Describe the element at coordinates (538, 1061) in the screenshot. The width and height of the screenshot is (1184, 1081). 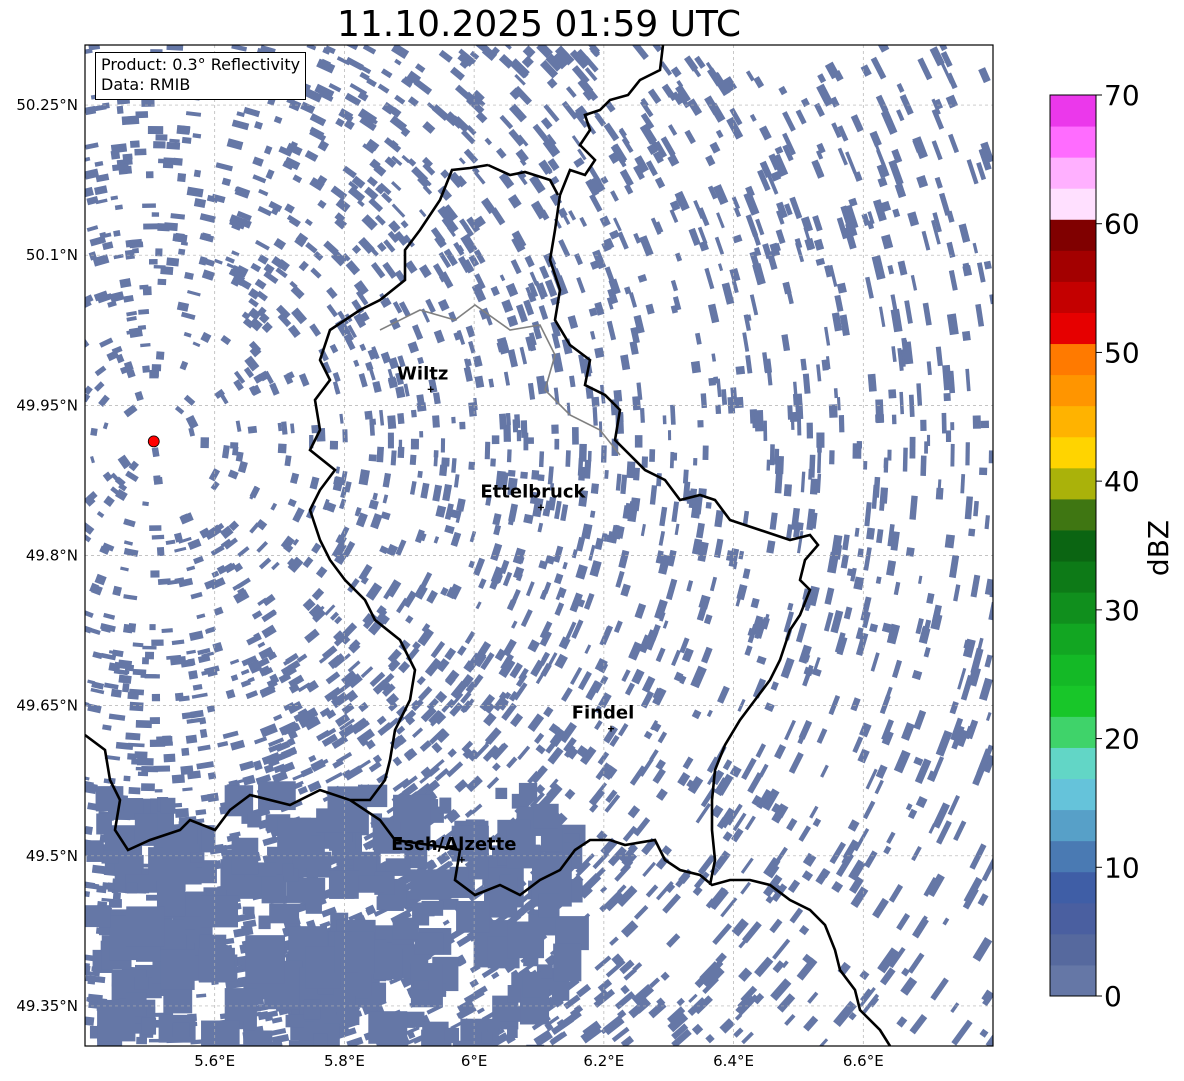
I see `longitude-tick-labels: 5.6°E 5.8°E 6°E 6.2°E 6.4°E 6.6°E` at that location.